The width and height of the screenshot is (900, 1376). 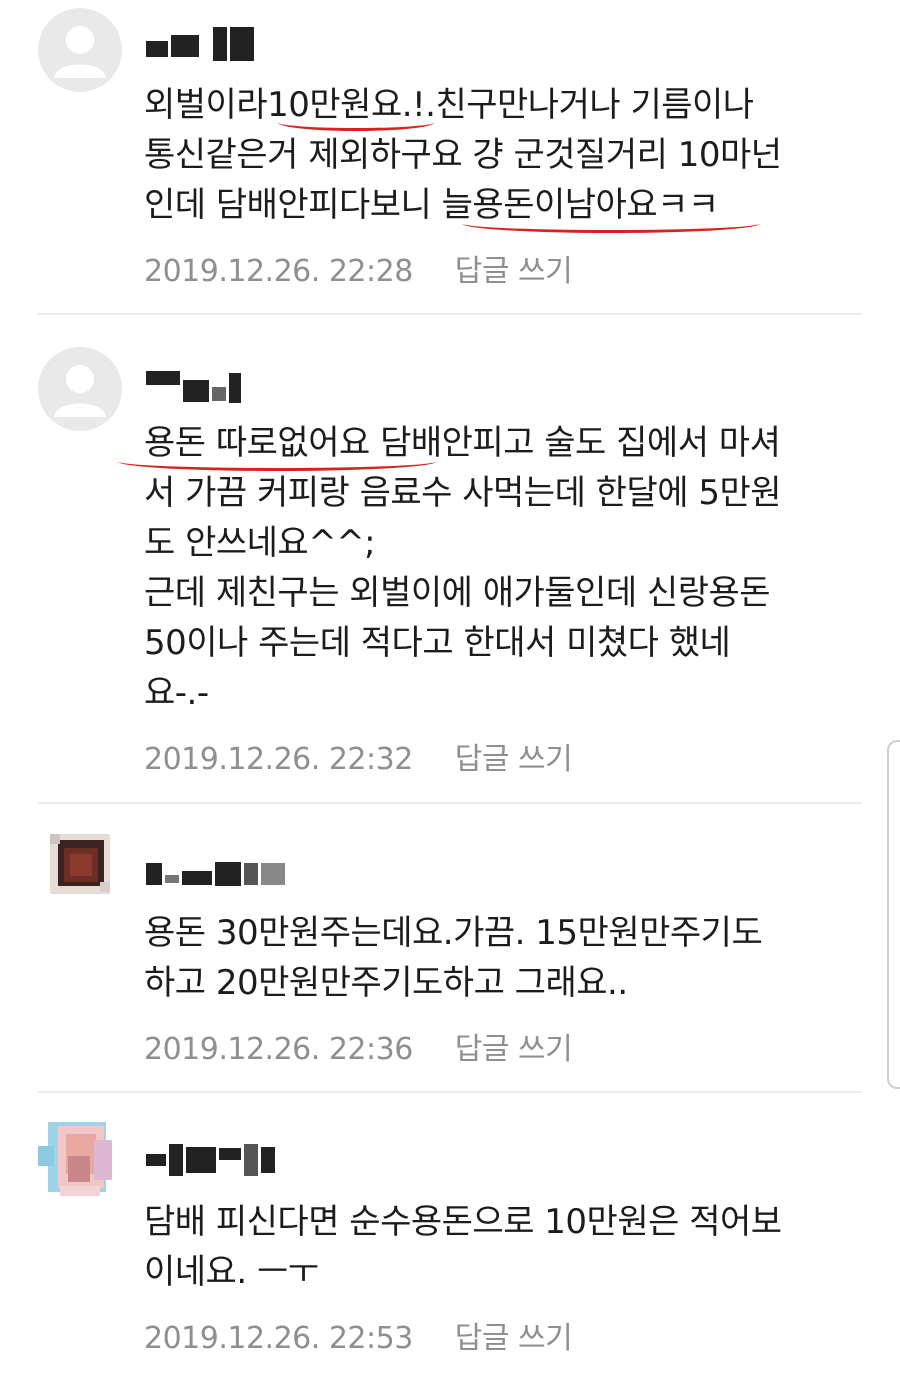 I want to click on comment-meta: 2019.12.26. 22:32 답글 쓰기, so click(x=358, y=756).